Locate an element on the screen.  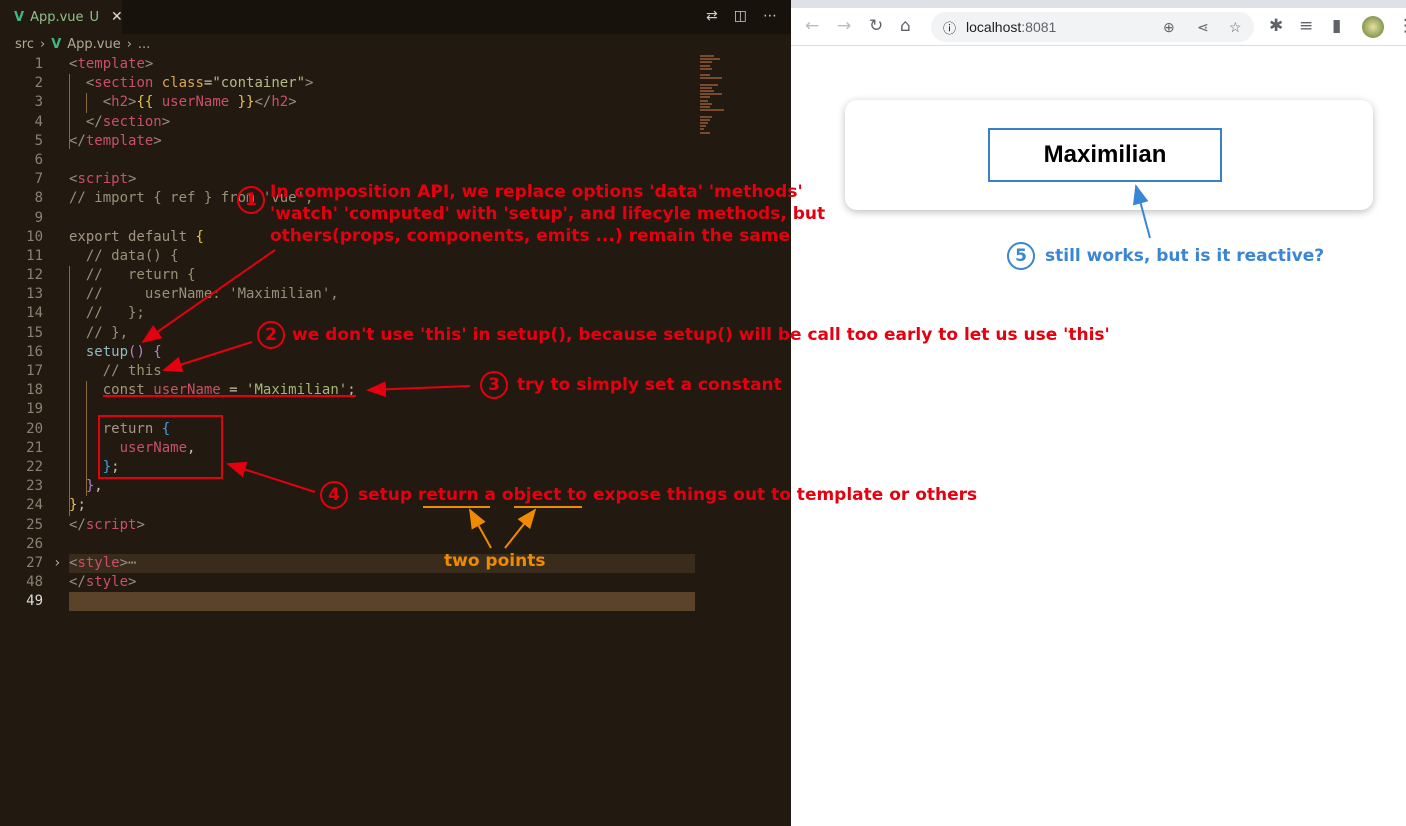
annotation-4-text: a is located at coordinates (490, 495).